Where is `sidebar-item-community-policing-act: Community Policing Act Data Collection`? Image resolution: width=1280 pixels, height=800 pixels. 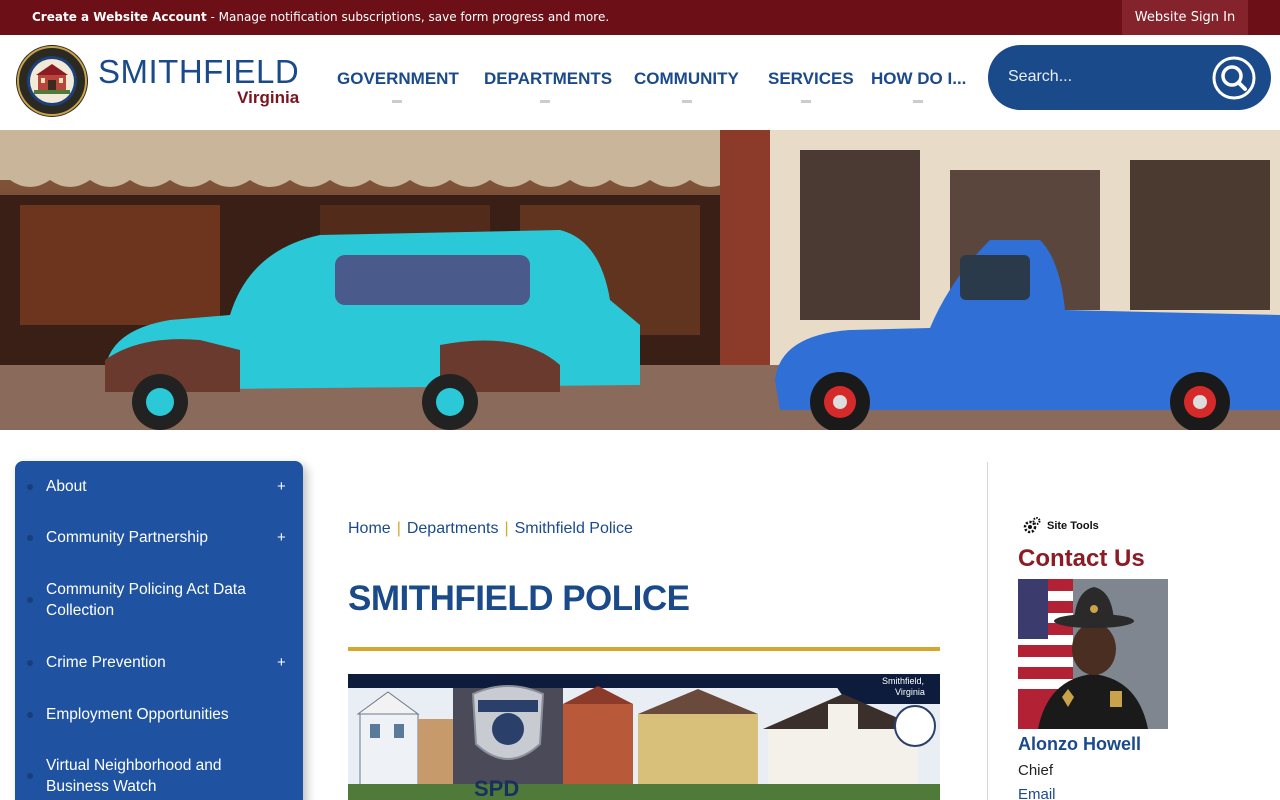
sidebar-item-community-policing-act: Community Policing Act Data Collection is located at coordinates (159, 600).